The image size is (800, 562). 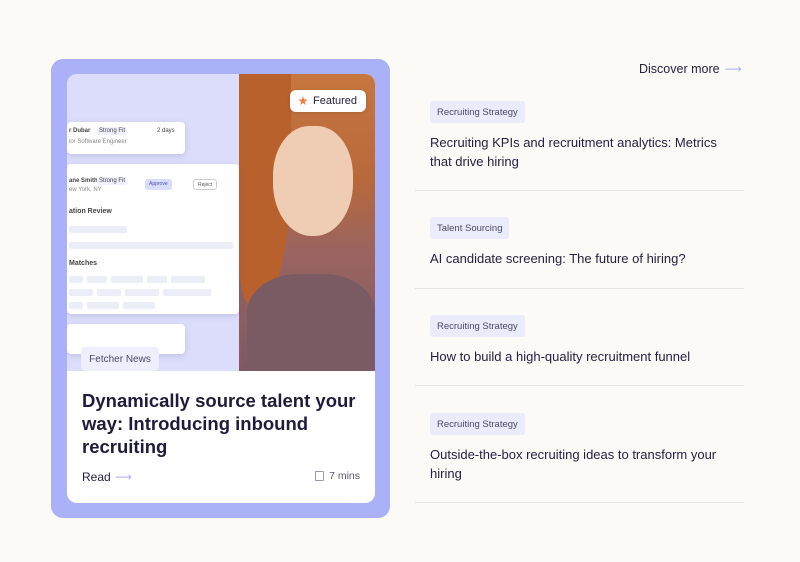 I want to click on mock-approve-button: Approve, so click(x=158, y=184).